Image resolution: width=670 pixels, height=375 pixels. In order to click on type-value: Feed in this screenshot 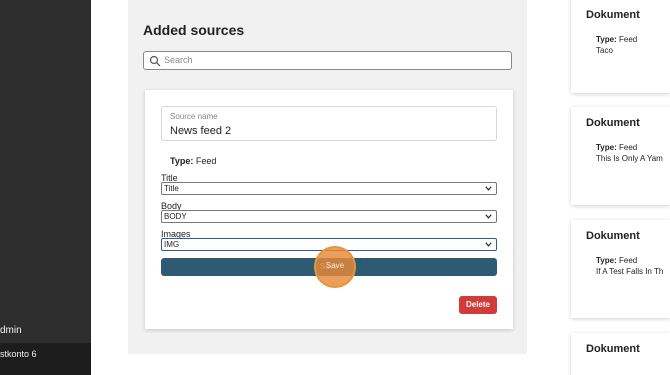, I will do `click(206, 161)`.